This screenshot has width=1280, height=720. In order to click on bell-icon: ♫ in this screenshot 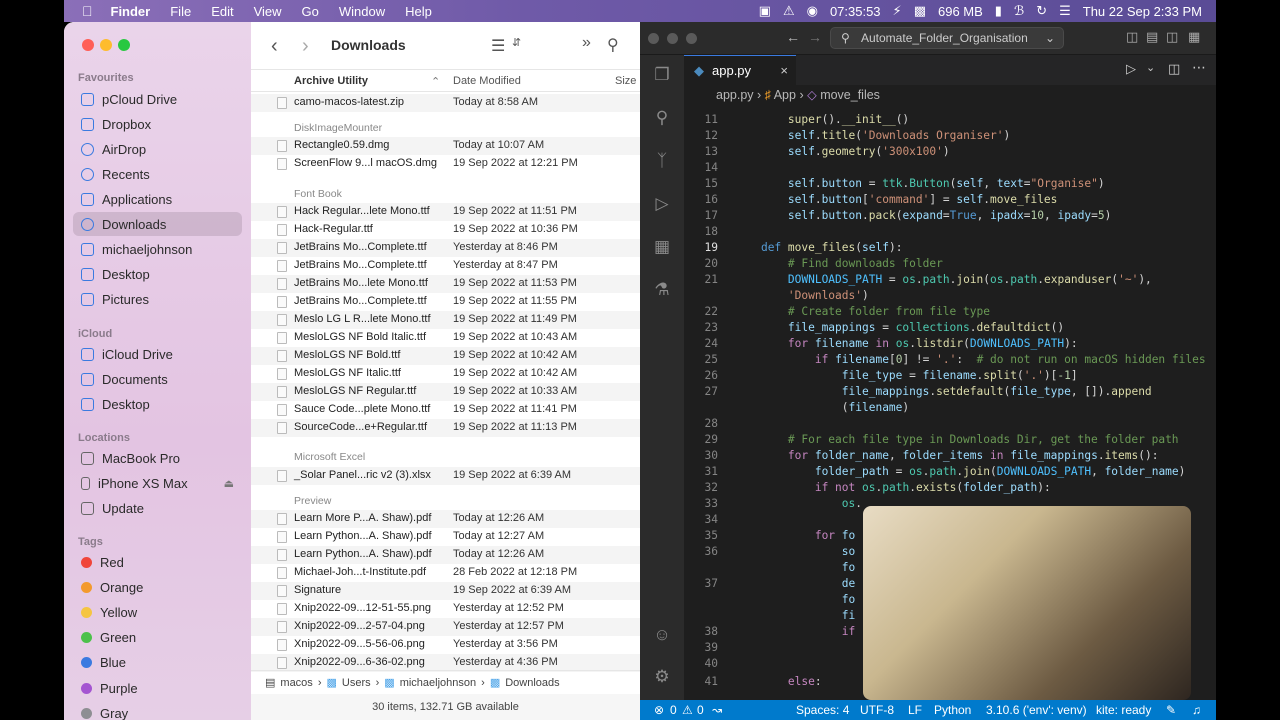, I will do `click(1196, 710)`.